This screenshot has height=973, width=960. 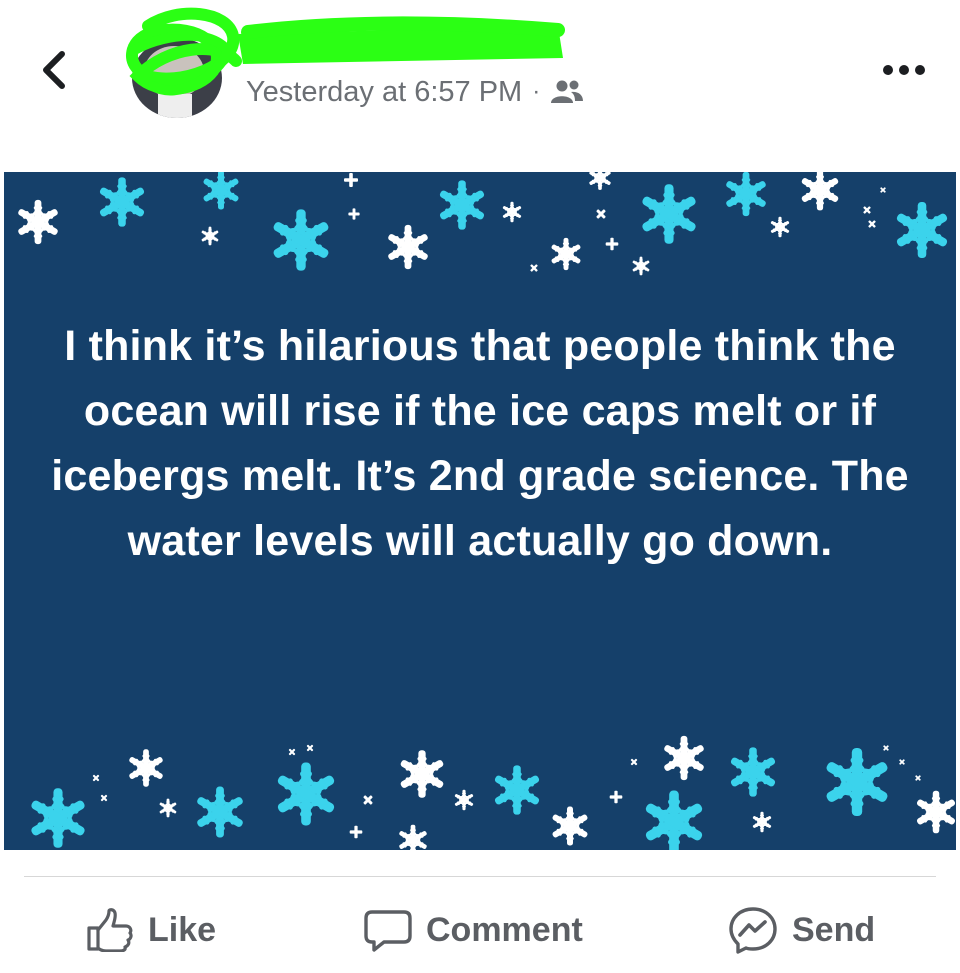 What do you see at coordinates (567, 92) in the screenshot?
I see `friends-icon` at bounding box center [567, 92].